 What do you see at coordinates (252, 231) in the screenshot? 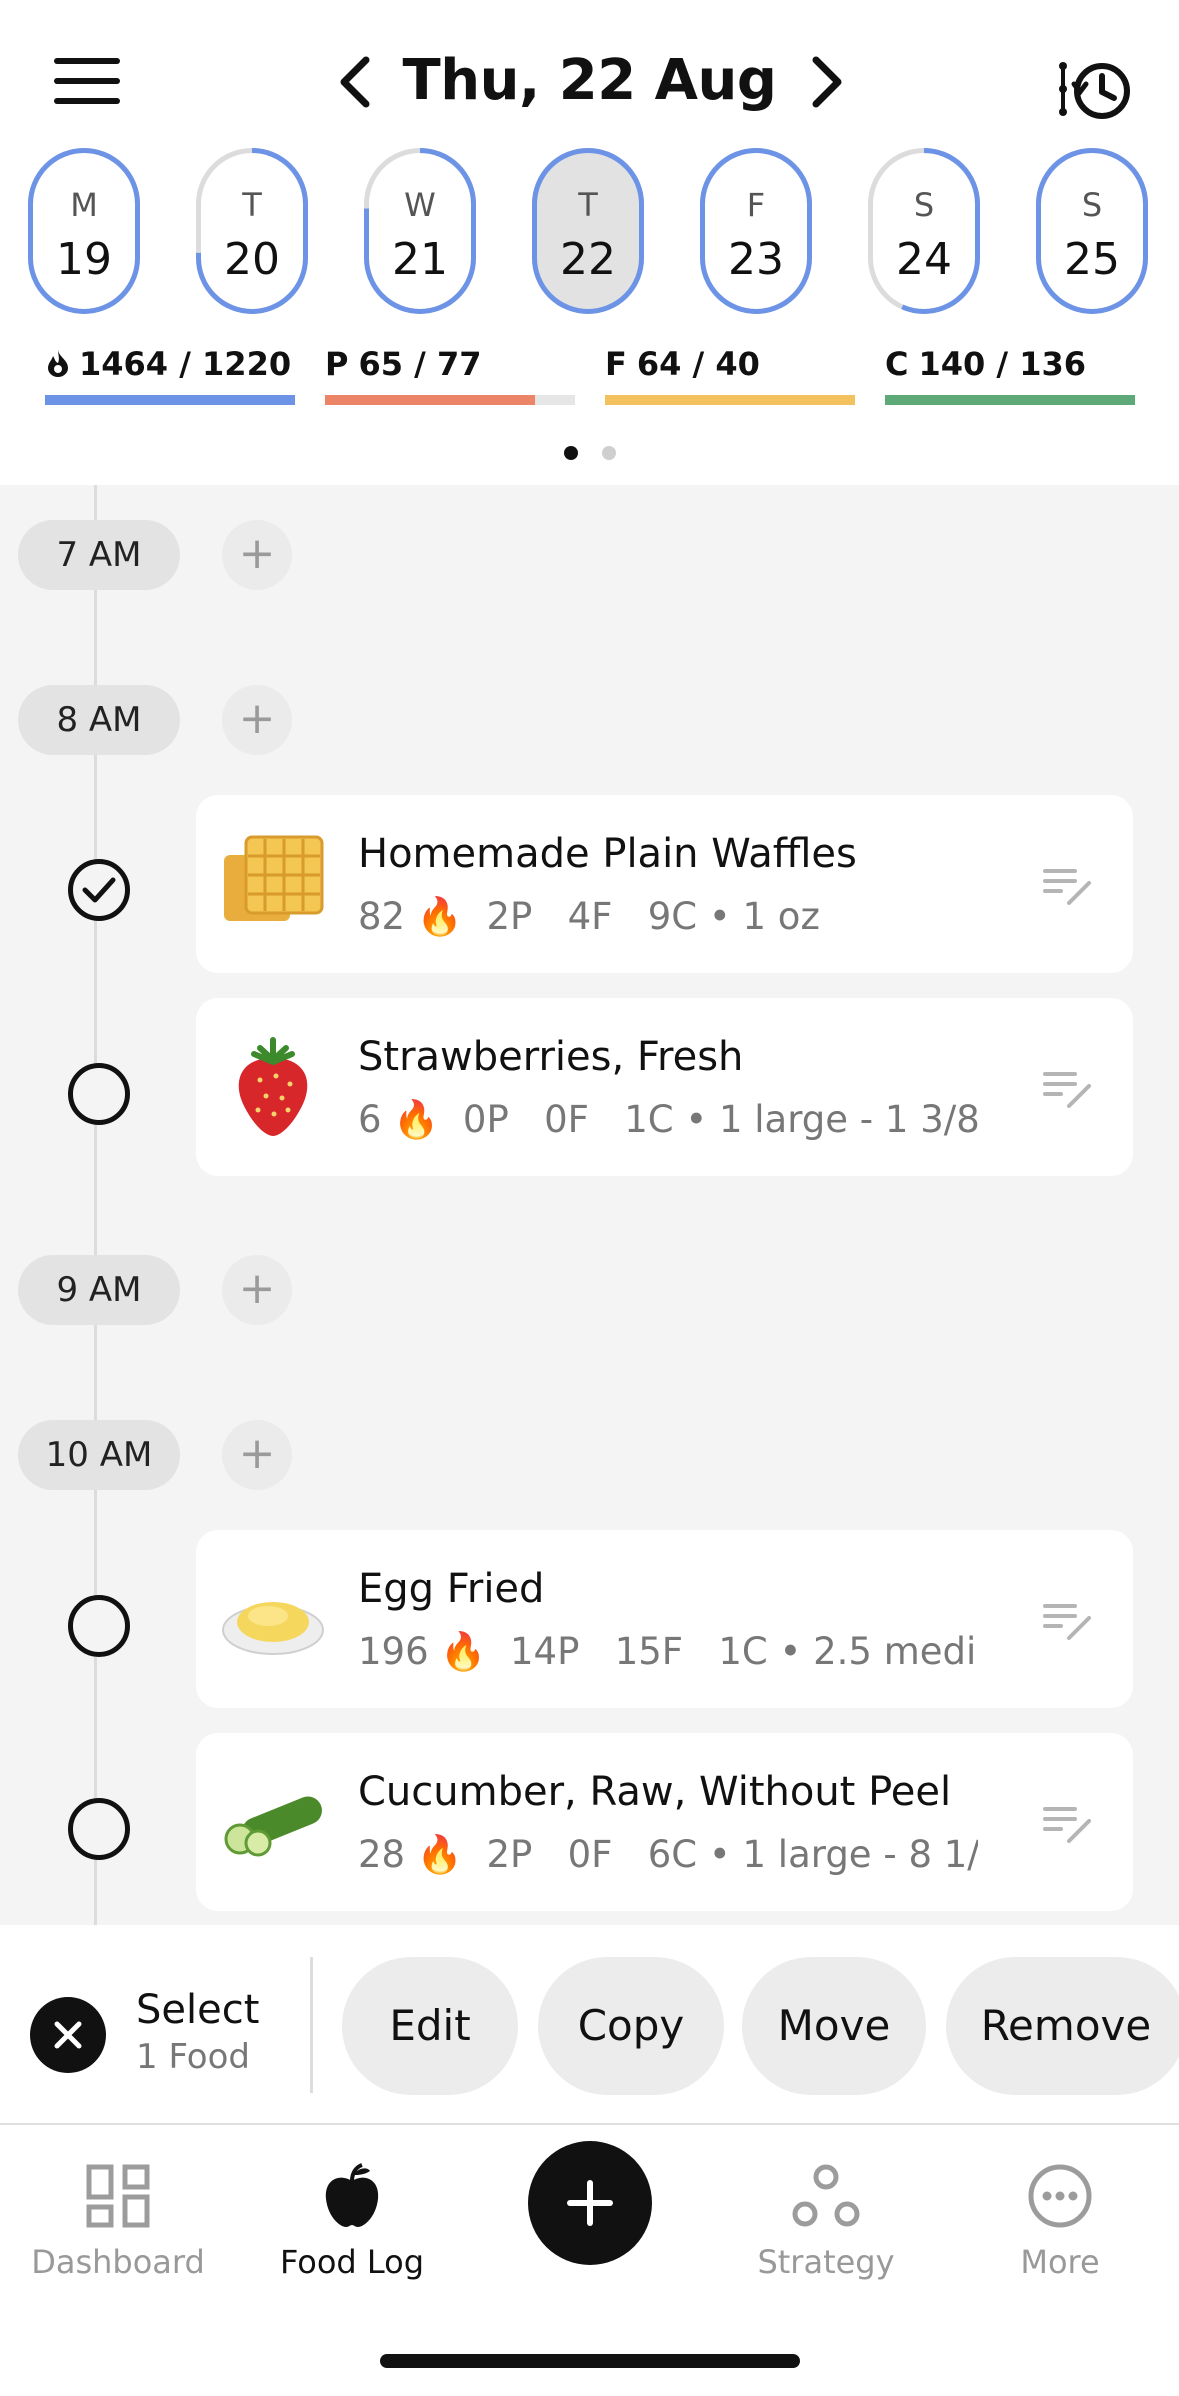
I see `day-tue: T 20` at bounding box center [252, 231].